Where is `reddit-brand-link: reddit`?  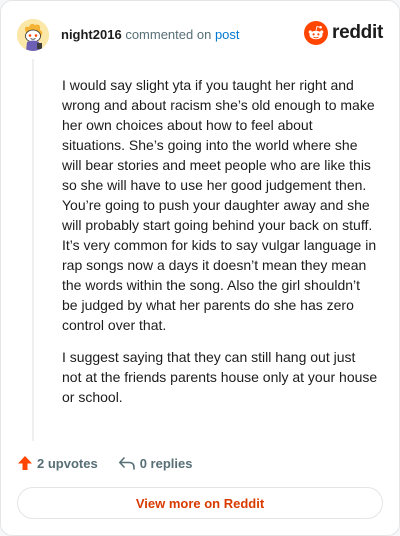 reddit-brand-link: reddit is located at coordinates (343, 33).